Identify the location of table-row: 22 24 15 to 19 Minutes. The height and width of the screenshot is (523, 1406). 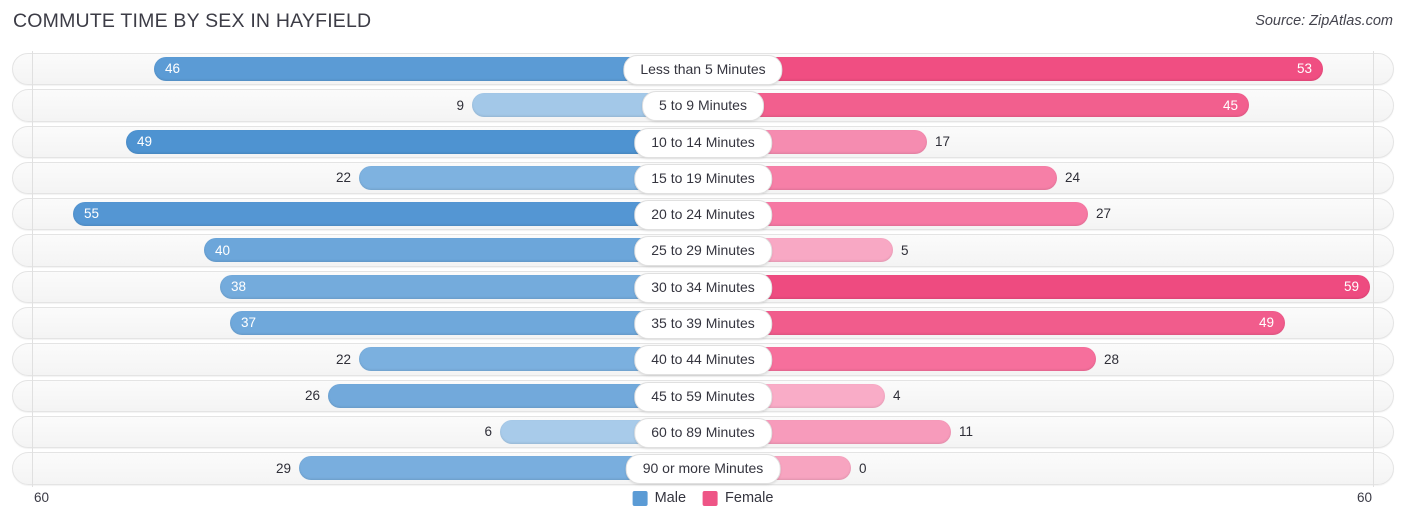
(703, 178).